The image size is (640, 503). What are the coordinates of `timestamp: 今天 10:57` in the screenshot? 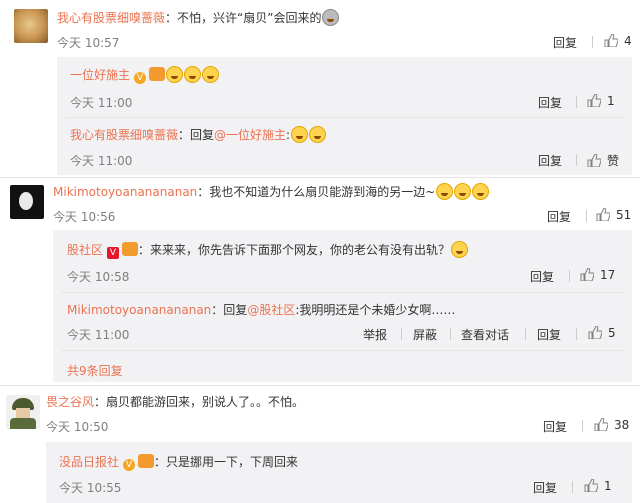 It's located at (88, 43).